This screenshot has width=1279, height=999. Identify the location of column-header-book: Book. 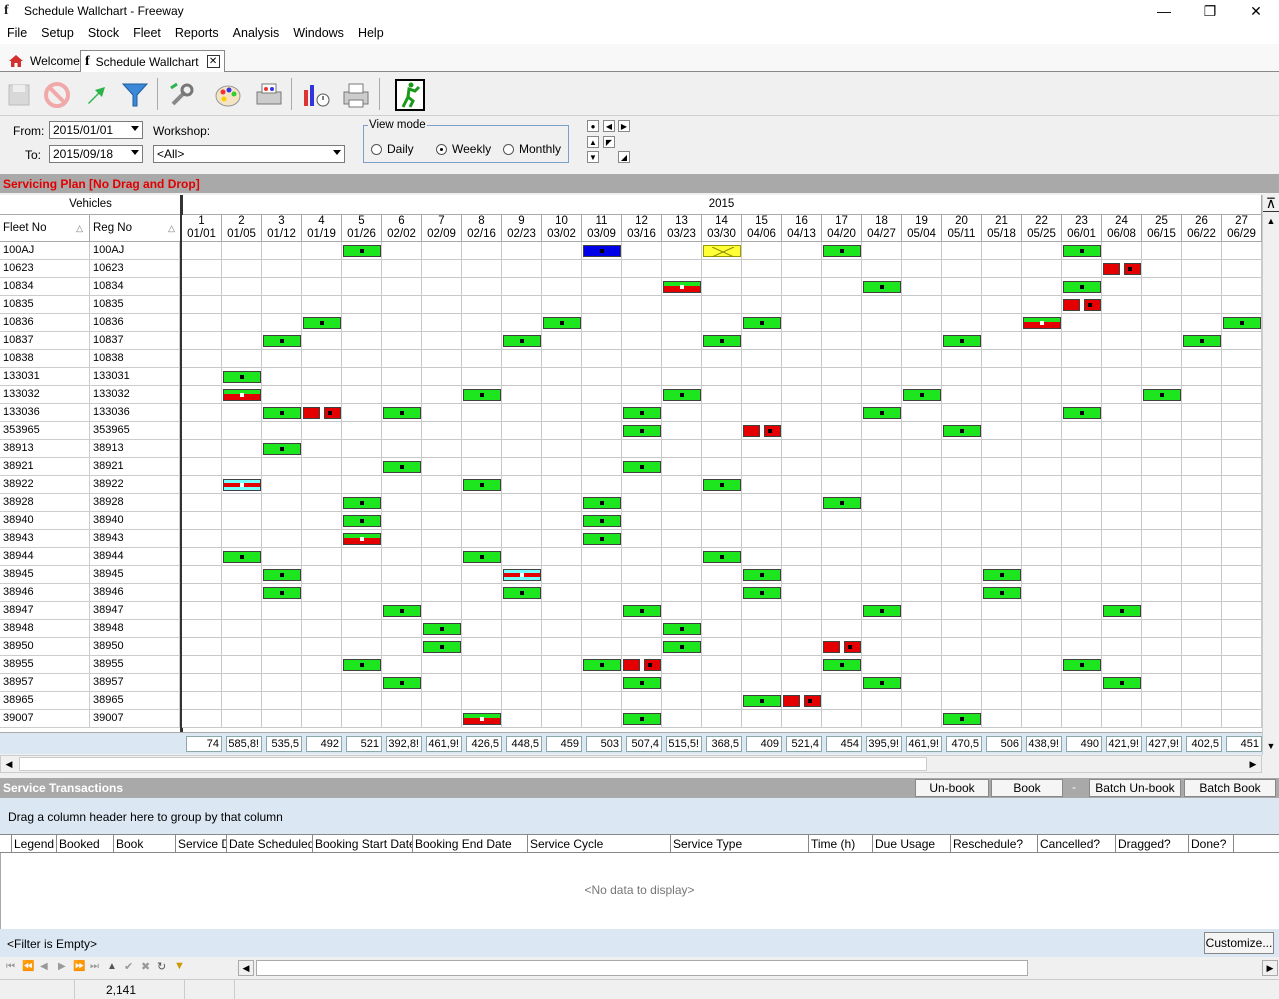
(145, 844).